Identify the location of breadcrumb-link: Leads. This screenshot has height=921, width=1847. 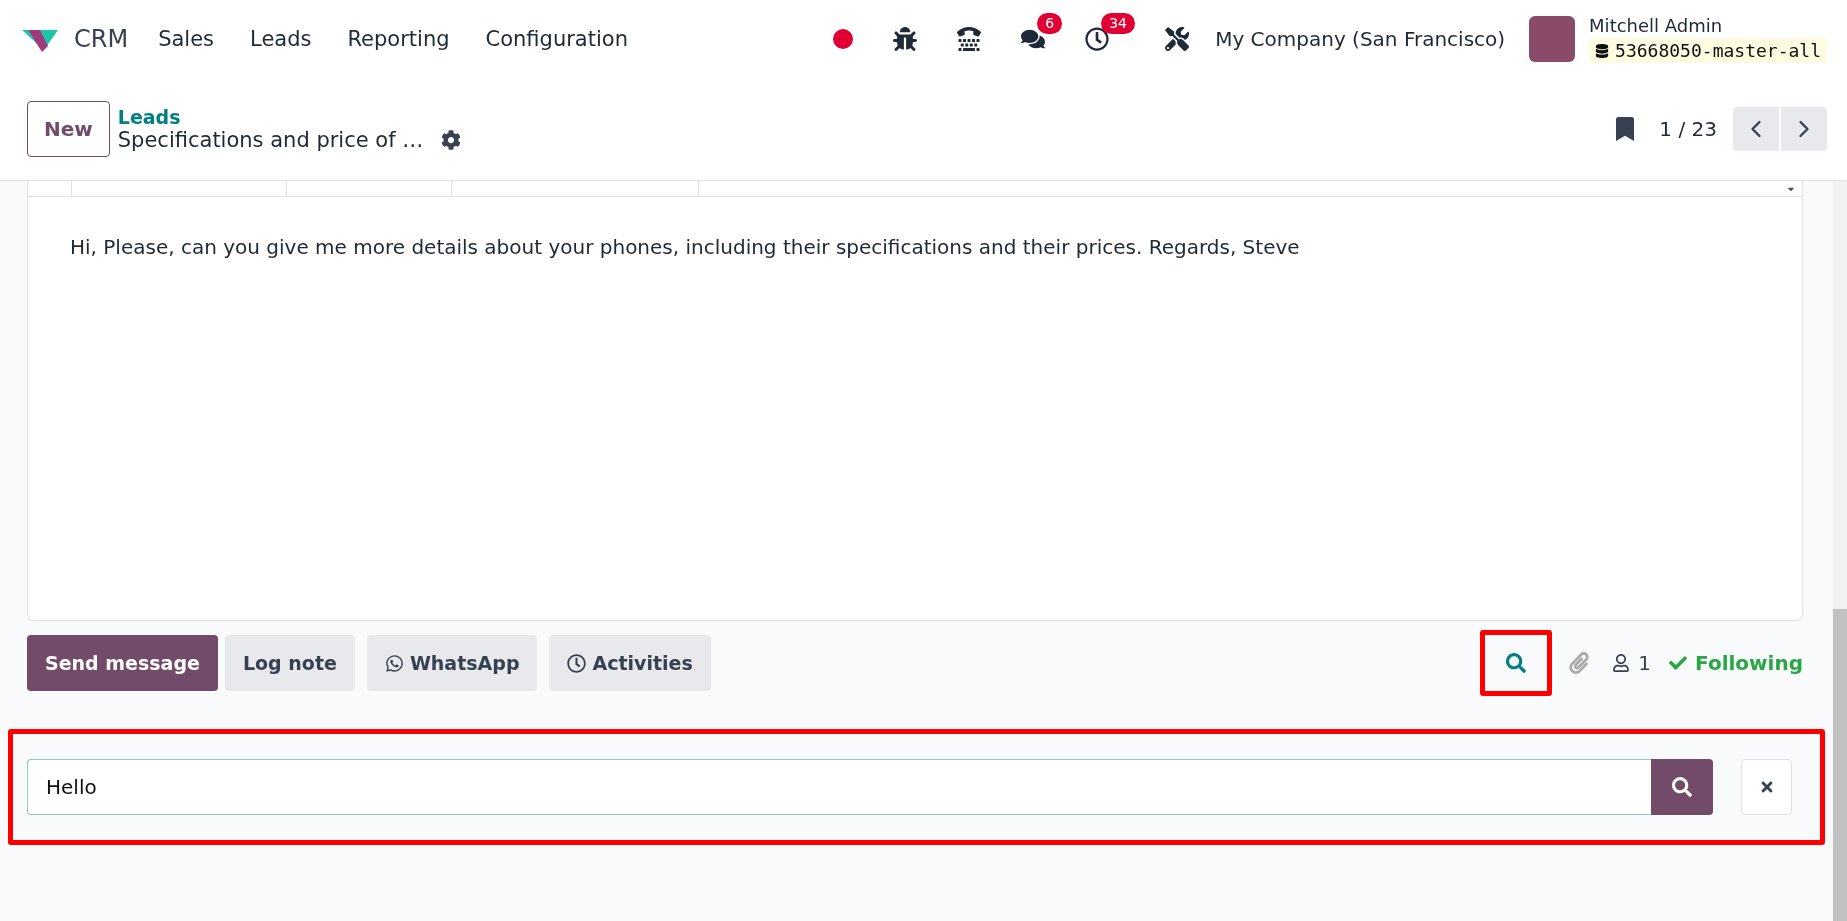
(289, 117).